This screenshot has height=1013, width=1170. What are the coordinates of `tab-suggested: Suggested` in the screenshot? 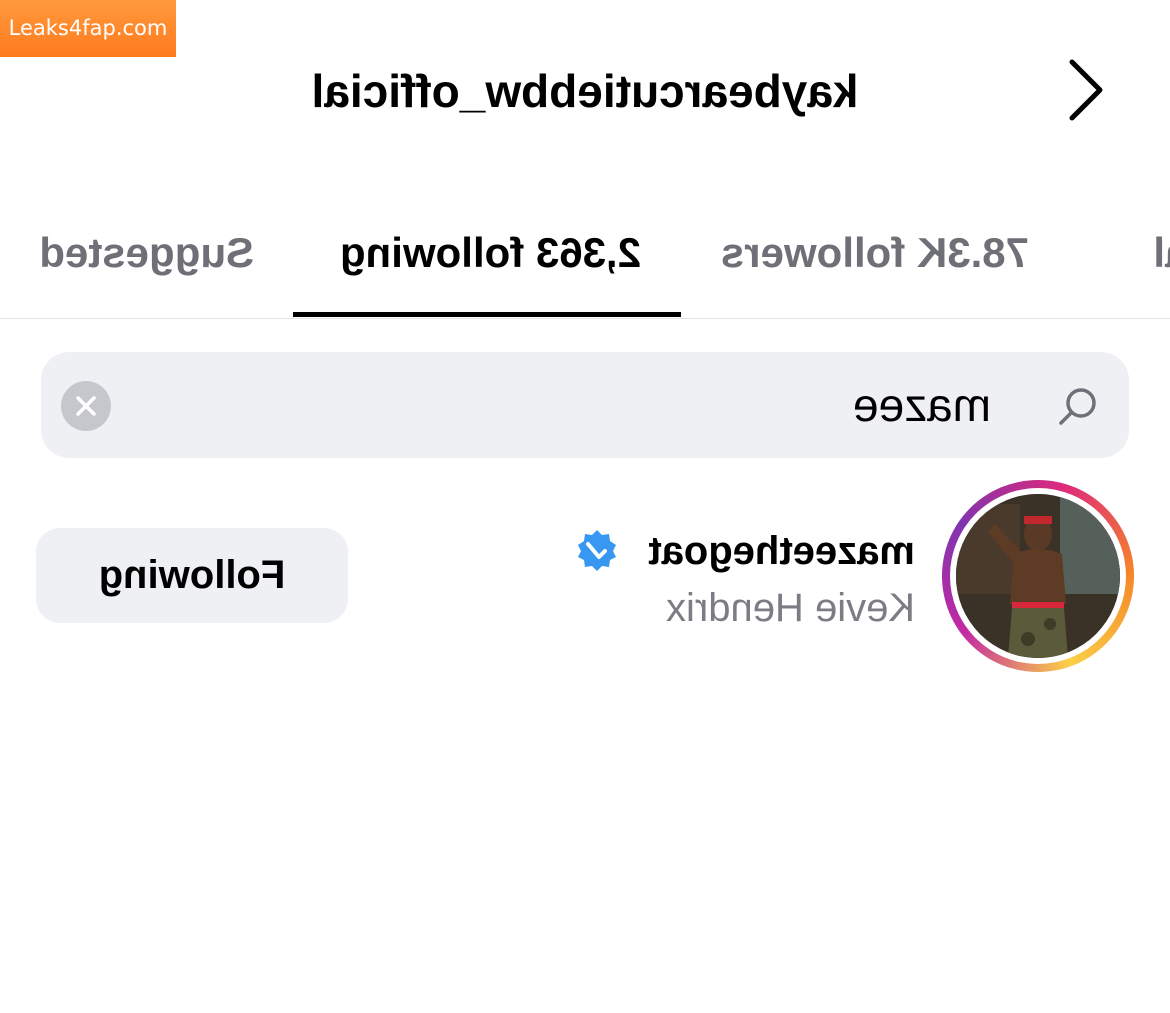 It's located at (146, 265).